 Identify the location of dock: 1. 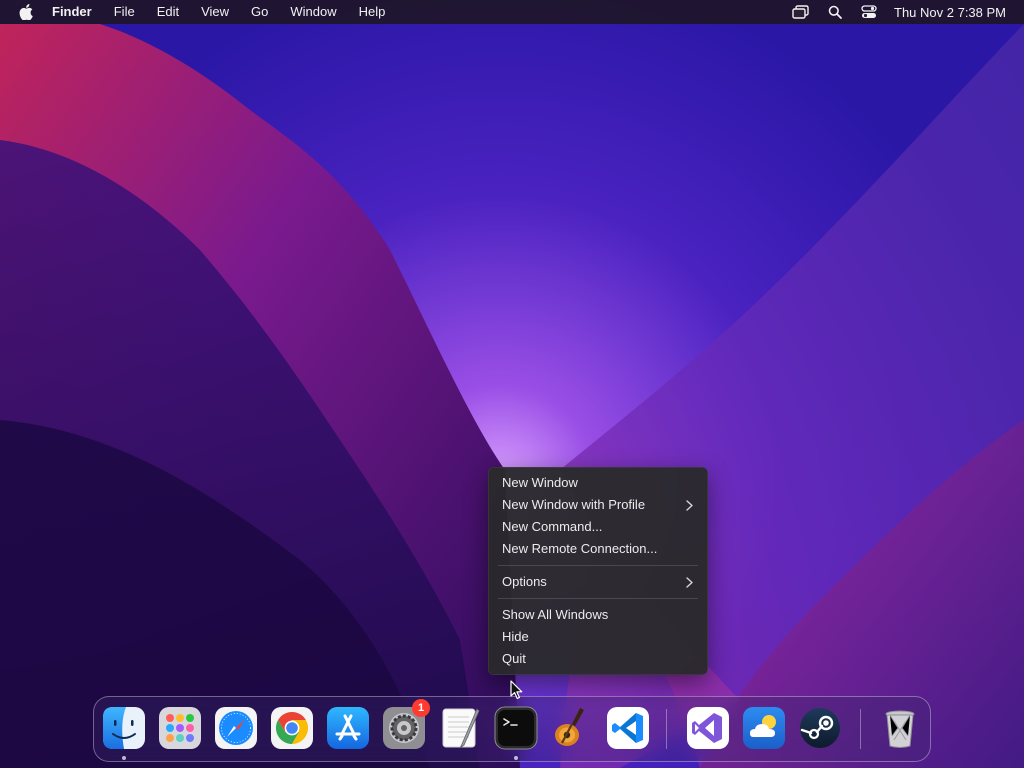
(512, 729).